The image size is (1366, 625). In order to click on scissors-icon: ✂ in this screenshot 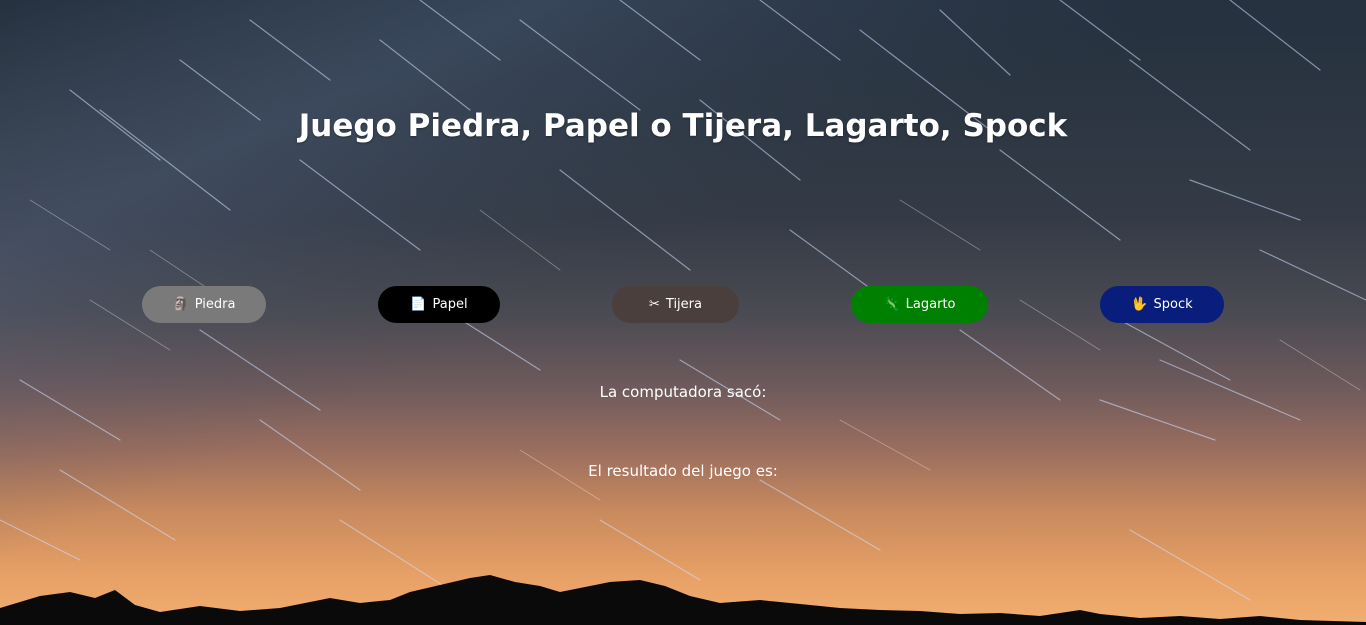, I will do `click(654, 304)`.